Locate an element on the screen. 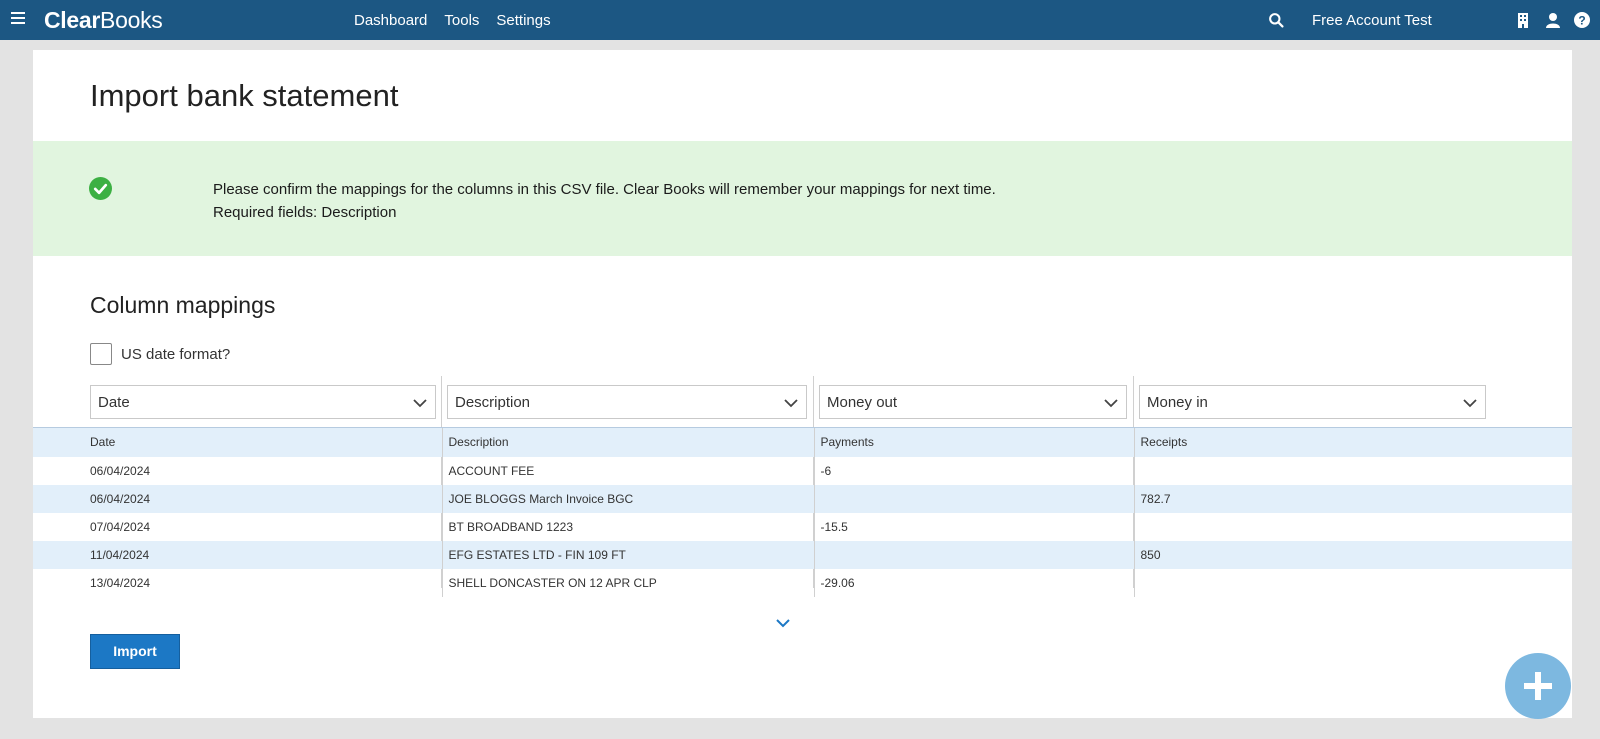 The width and height of the screenshot is (1600, 739). cell-payments: -15.5 is located at coordinates (973, 526).